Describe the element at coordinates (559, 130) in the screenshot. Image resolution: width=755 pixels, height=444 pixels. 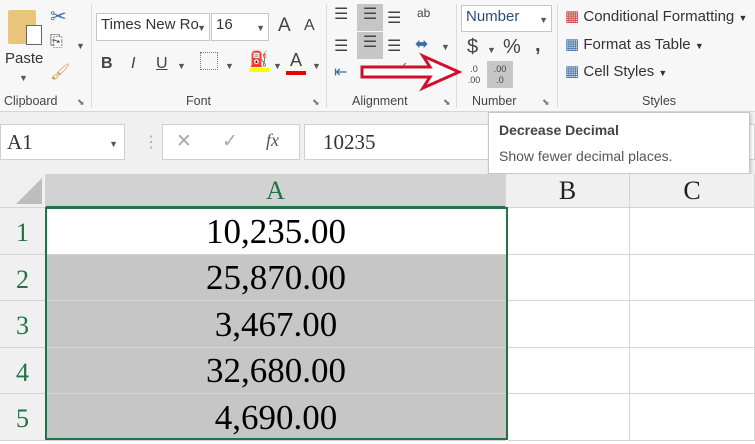
I see `tooltip-title: Decrease Decimal` at that location.